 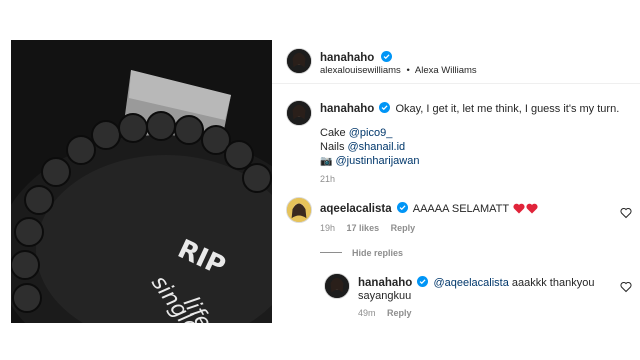 What do you see at coordinates (356, 209) in the screenshot?
I see `comment-username: aqeelacalista` at bounding box center [356, 209].